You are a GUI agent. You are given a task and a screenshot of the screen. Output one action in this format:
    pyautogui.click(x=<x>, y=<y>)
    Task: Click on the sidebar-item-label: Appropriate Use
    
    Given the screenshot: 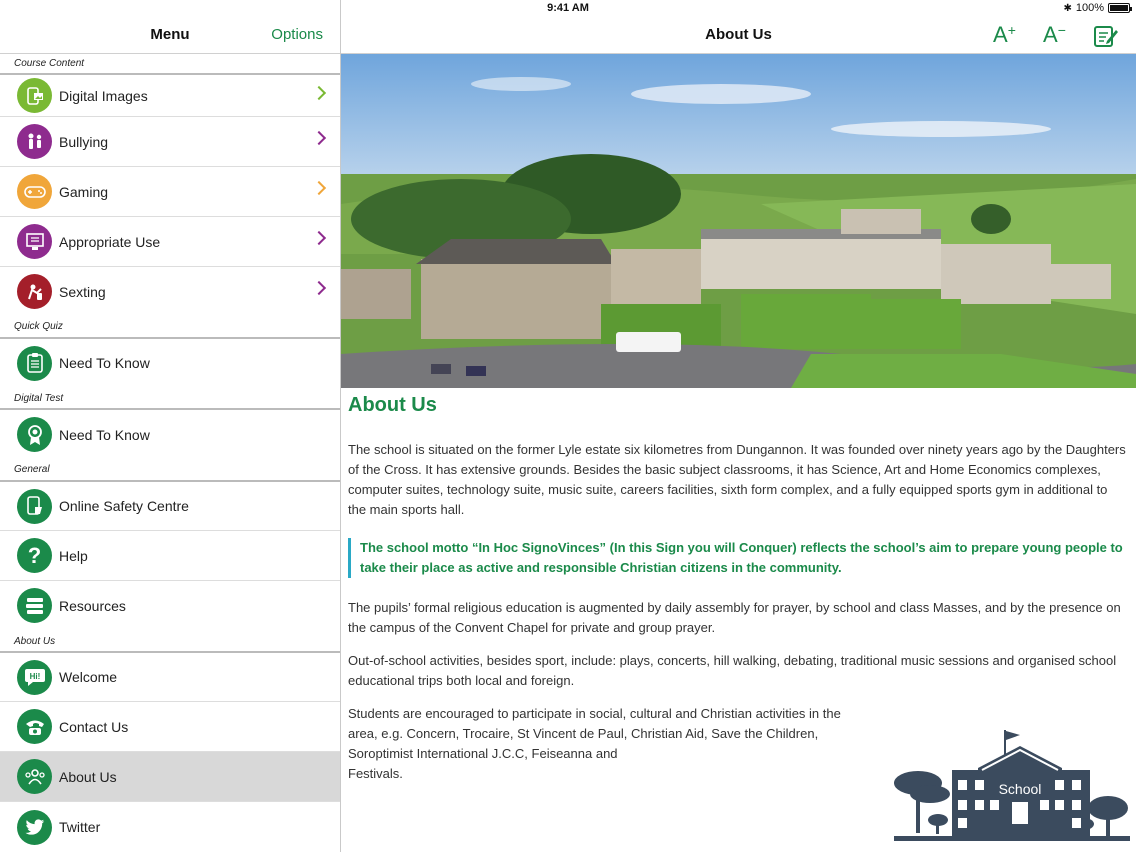 What is the action you would take?
    pyautogui.click(x=110, y=241)
    